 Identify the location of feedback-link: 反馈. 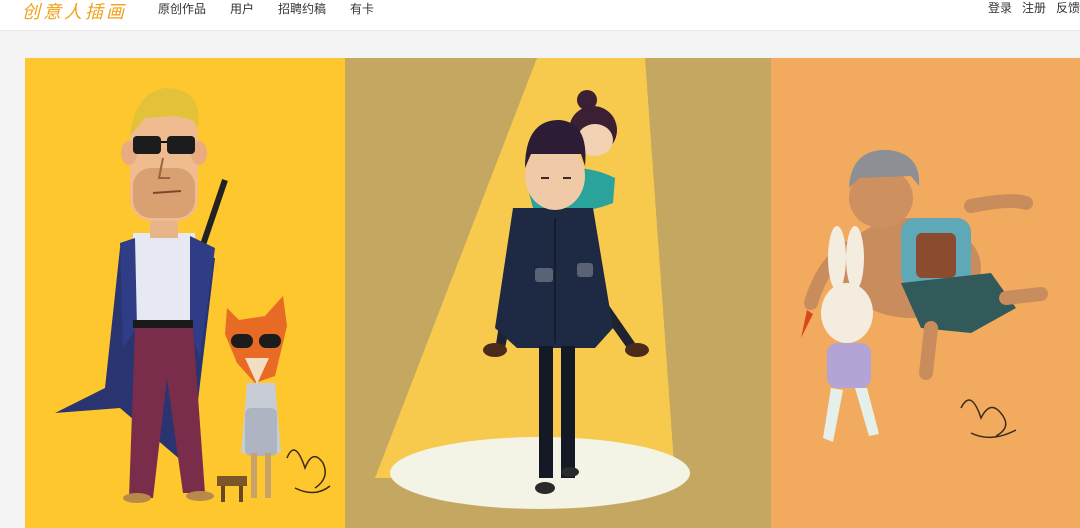
(1068, 8).